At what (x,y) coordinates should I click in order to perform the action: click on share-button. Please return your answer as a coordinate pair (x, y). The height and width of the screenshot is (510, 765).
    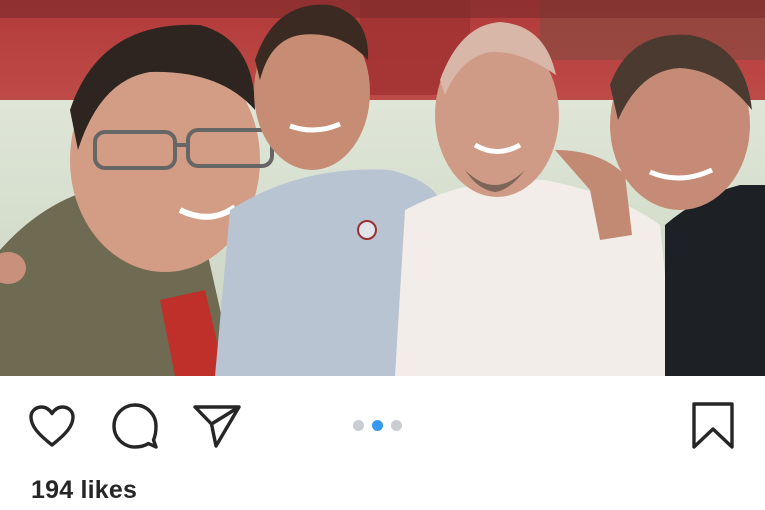
    Looking at the image, I should click on (217, 426).